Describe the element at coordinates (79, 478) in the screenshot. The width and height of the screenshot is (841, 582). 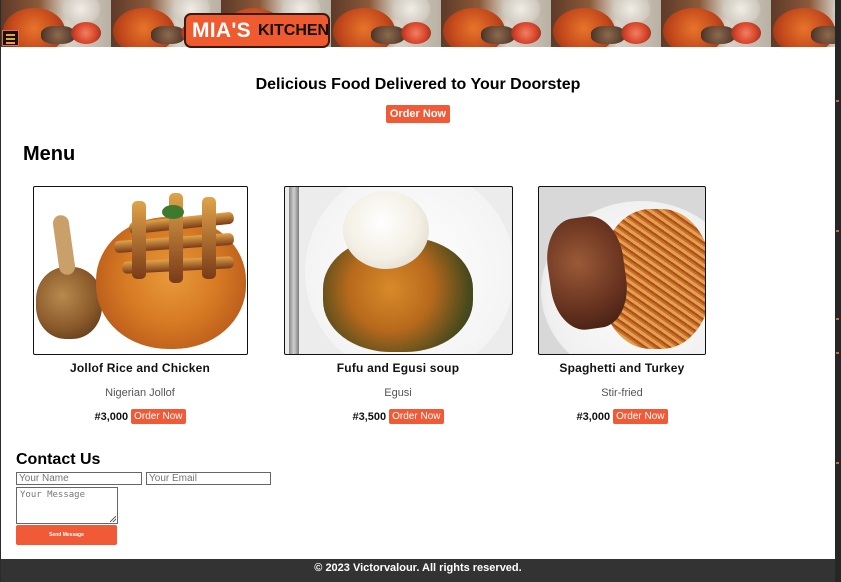
I see `name-input` at that location.